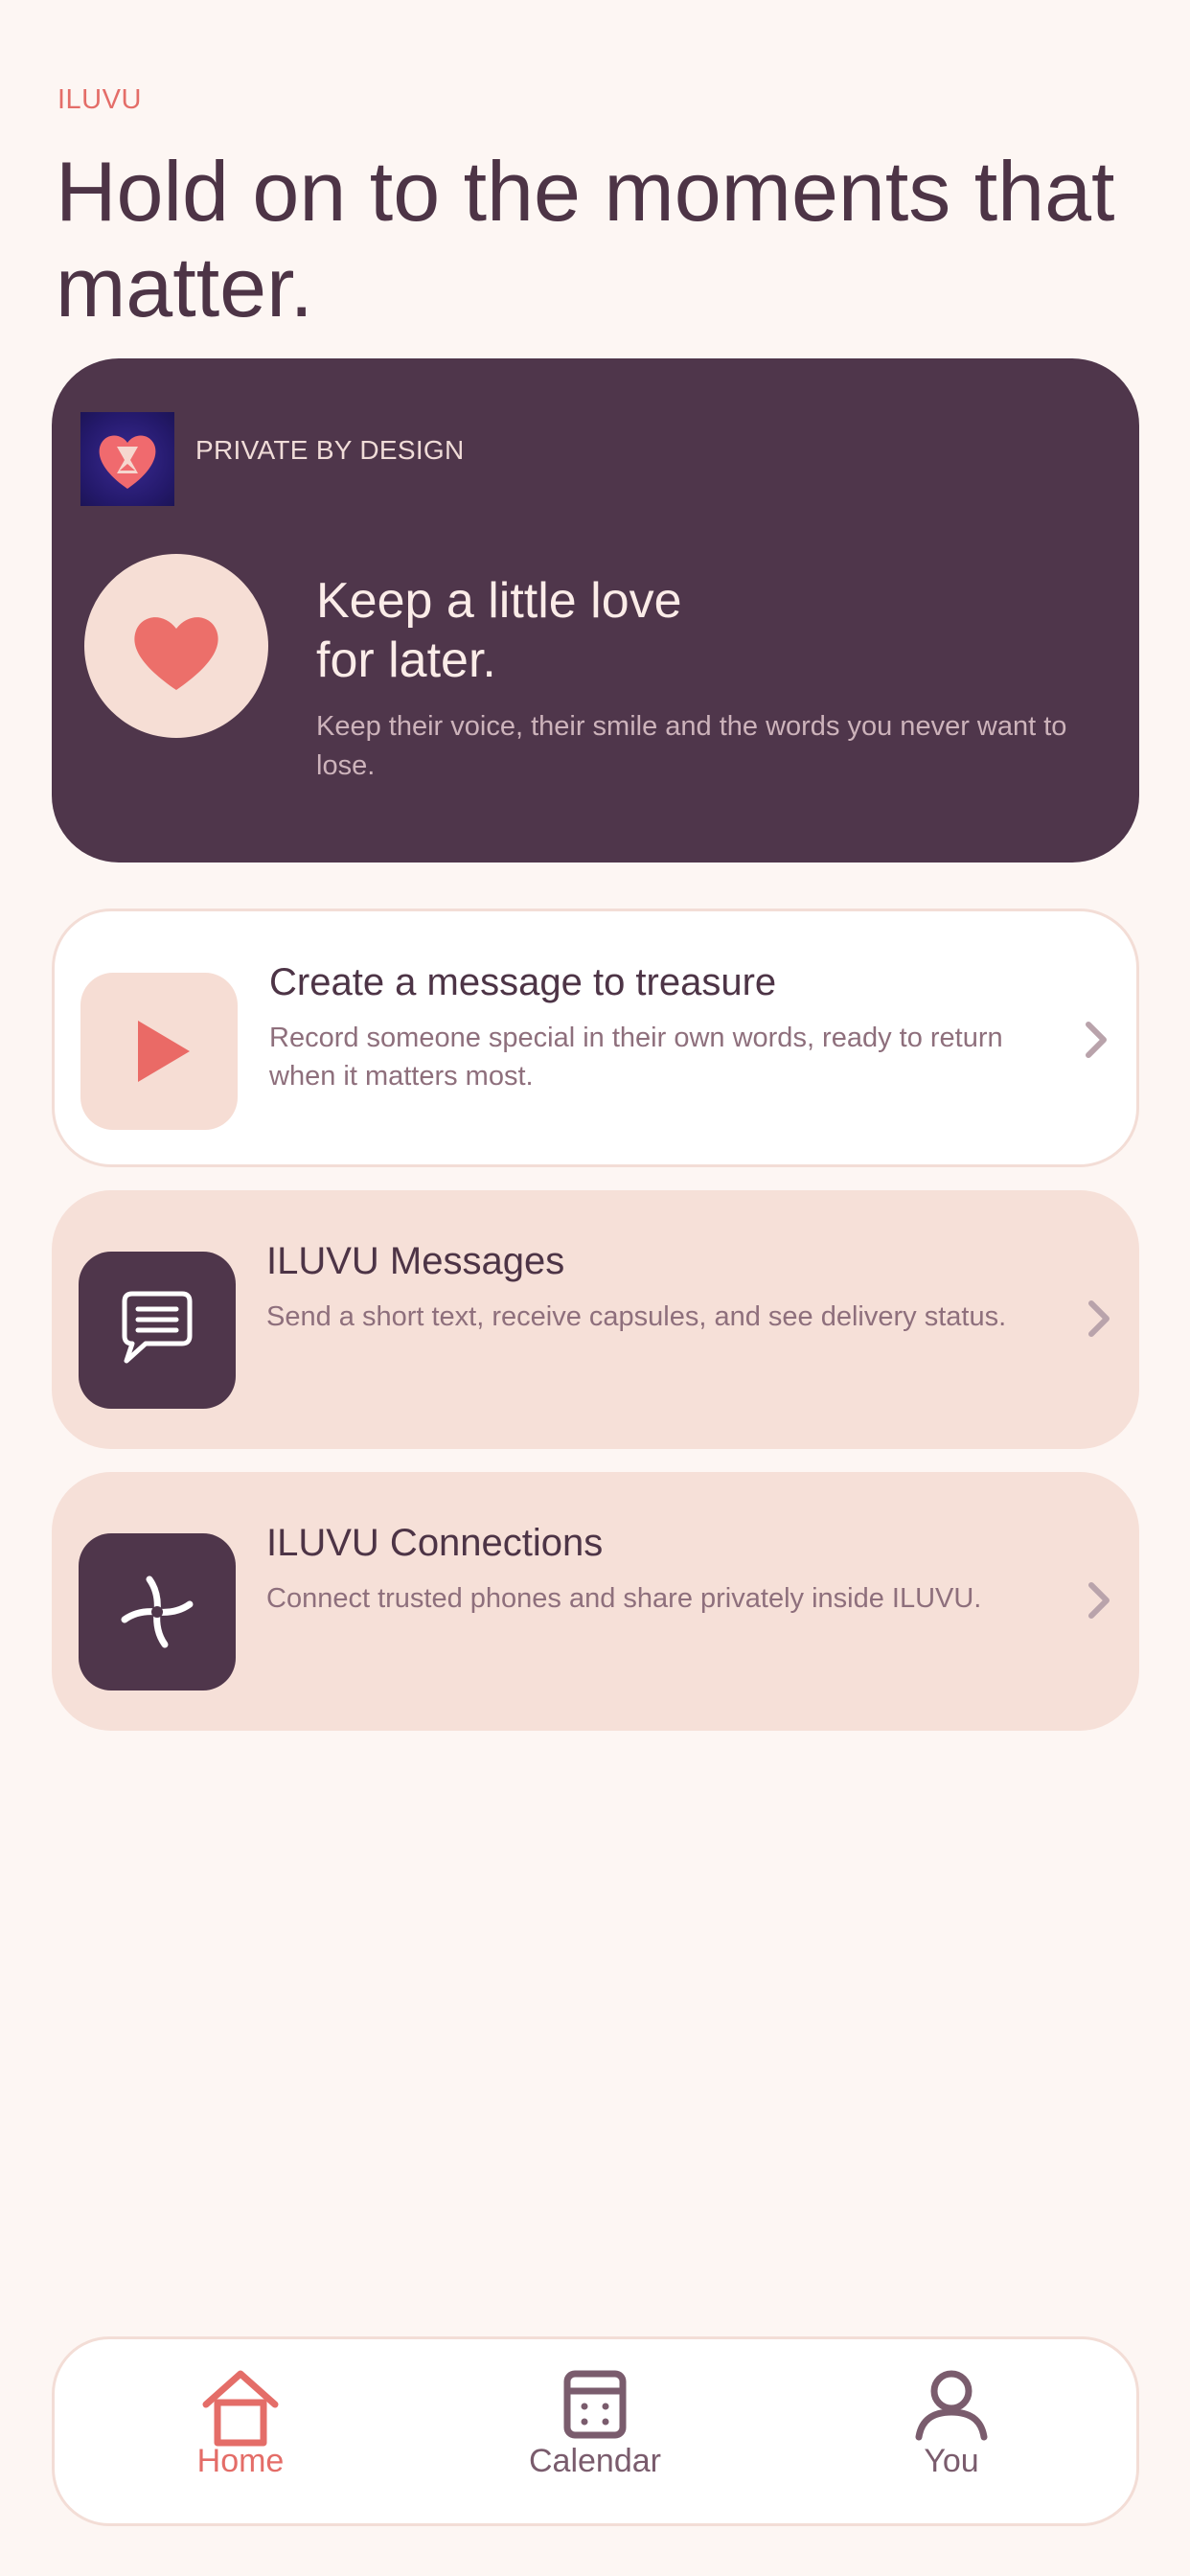 The width and height of the screenshot is (1190, 2576). What do you see at coordinates (952, 2405) in the screenshot?
I see `person-icon` at bounding box center [952, 2405].